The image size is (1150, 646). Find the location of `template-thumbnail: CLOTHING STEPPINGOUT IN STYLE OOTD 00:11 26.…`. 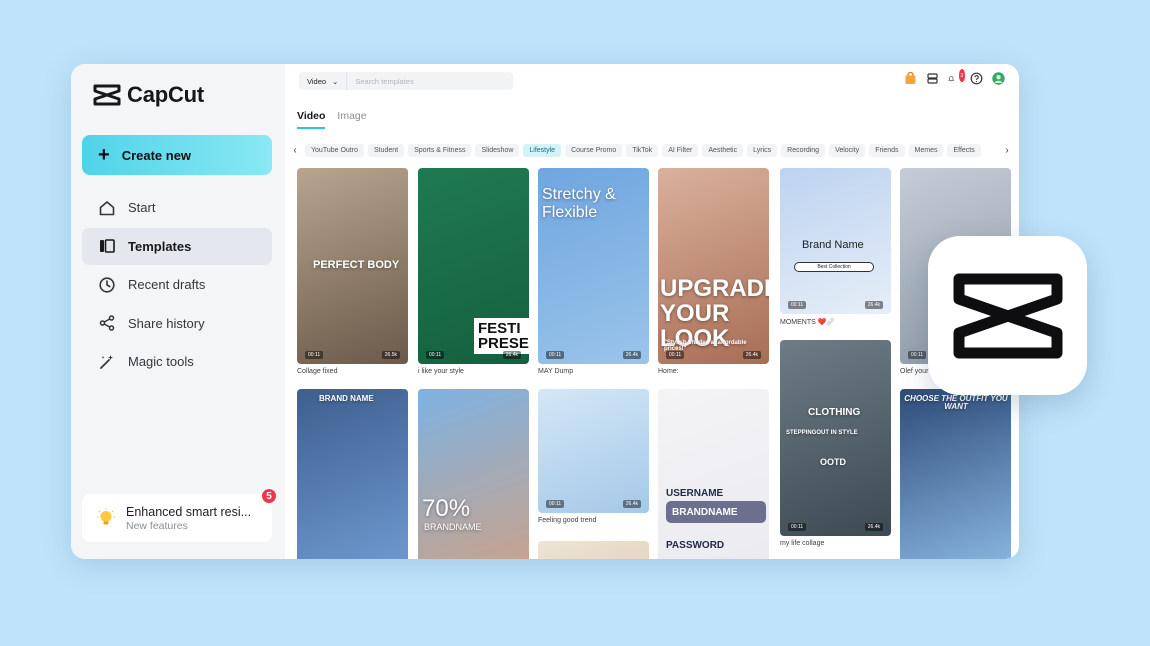

template-thumbnail: CLOTHING STEPPINGOUT IN STYLE OOTD 00:11 26.… is located at coordinates (835, 438).